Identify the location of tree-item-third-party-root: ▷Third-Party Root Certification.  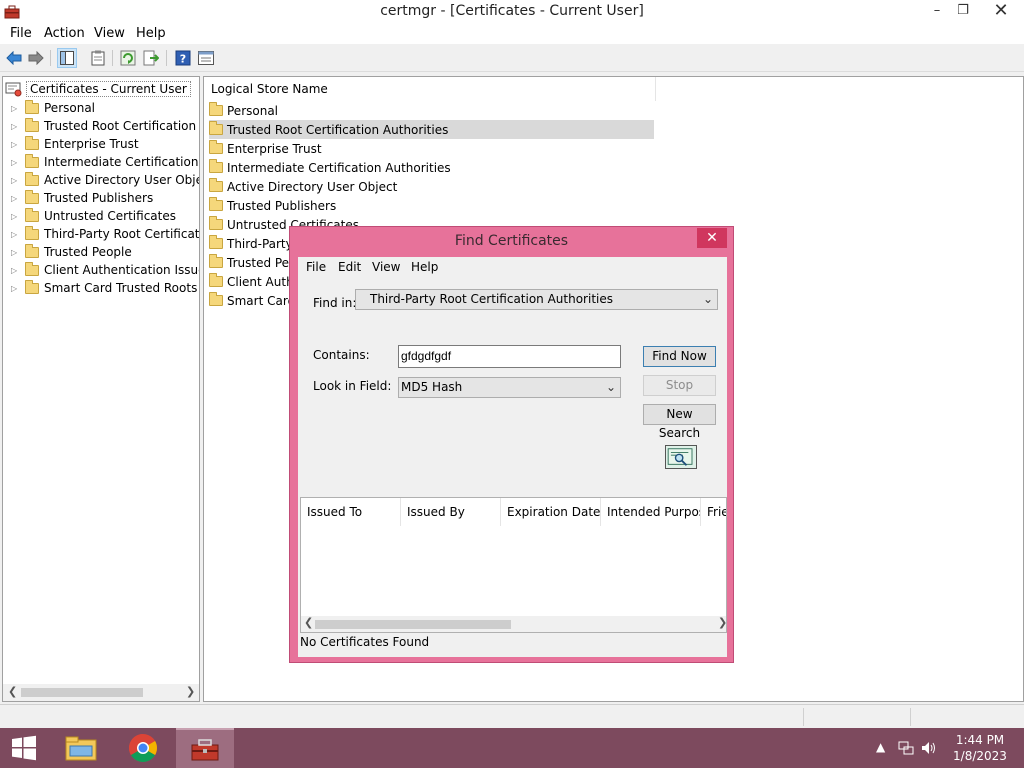
(105, 234).